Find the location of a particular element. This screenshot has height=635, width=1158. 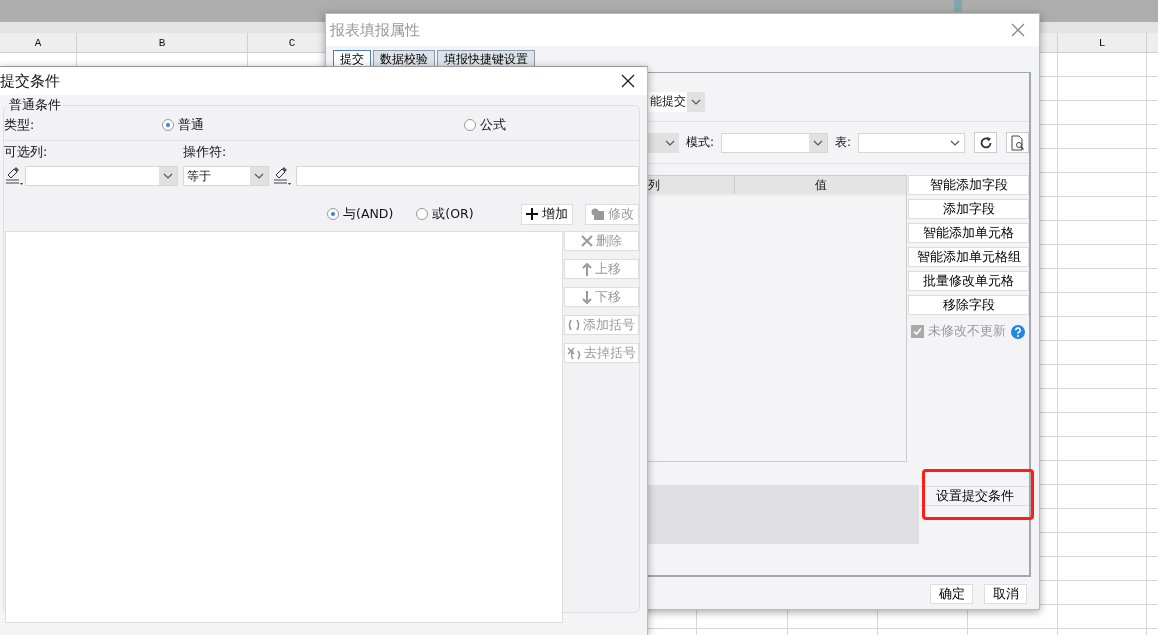

operator-label: 操作符: is located at coordinates (205, 152).